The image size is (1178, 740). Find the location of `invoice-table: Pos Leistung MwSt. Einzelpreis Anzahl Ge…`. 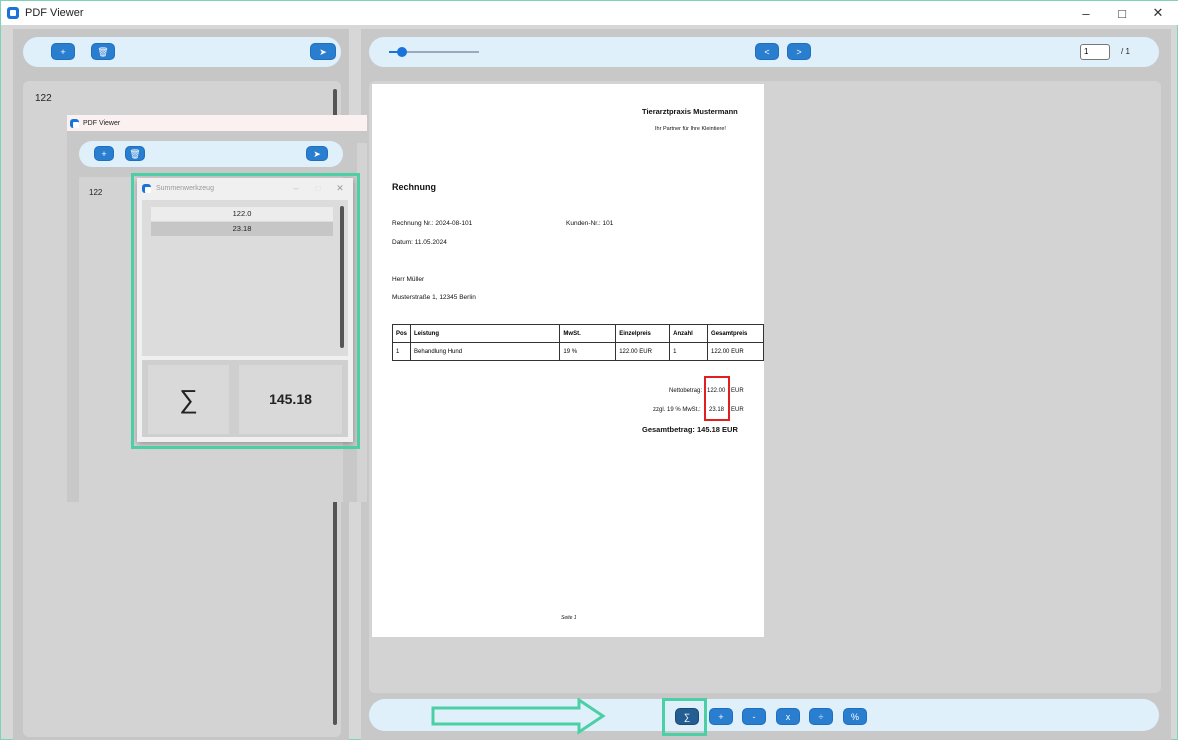

invoice-table: Pos Leistung MwSt. Einzelpreis Anzahl Ge… is located at coordinates (577, 342).